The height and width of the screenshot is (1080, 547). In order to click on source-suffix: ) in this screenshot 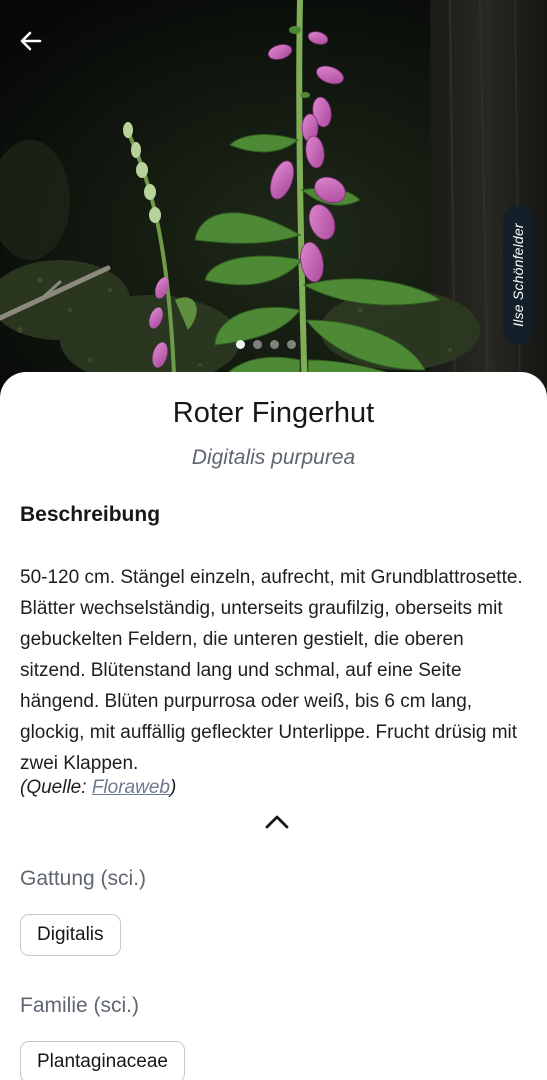, I will do `click(173, 787)`.